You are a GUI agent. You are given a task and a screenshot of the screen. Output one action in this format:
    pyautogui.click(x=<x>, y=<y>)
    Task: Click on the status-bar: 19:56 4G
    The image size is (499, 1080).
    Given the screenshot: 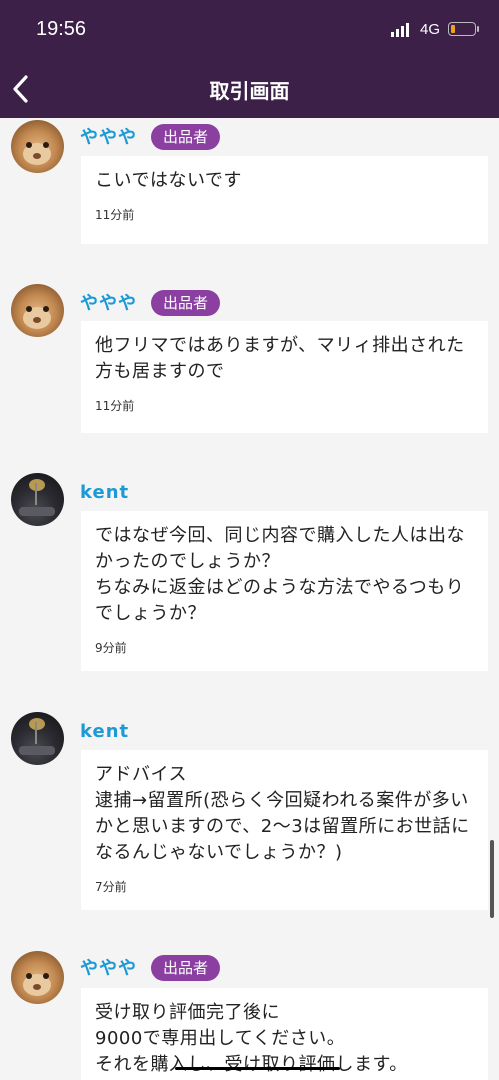 What is the action you would take?
    pyautogui.click(x=249, y=30)
    